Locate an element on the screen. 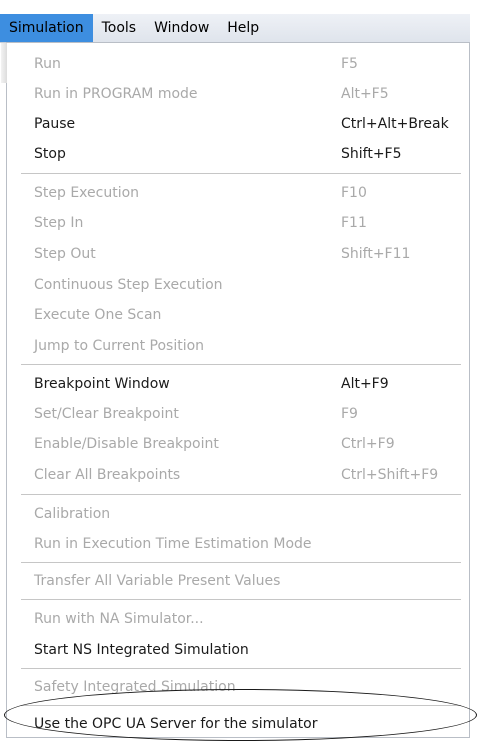 Image resolution: width=481 pixels, height=743 pixels. menu-item-label: Jump to Current Position is located at coordinates (119, 346).